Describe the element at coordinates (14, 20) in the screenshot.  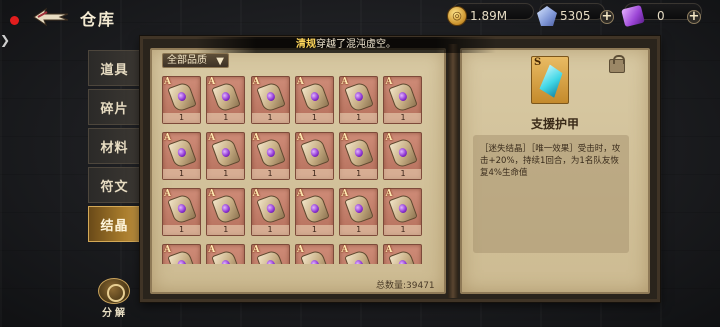
I see `recording-indicator` at that location.